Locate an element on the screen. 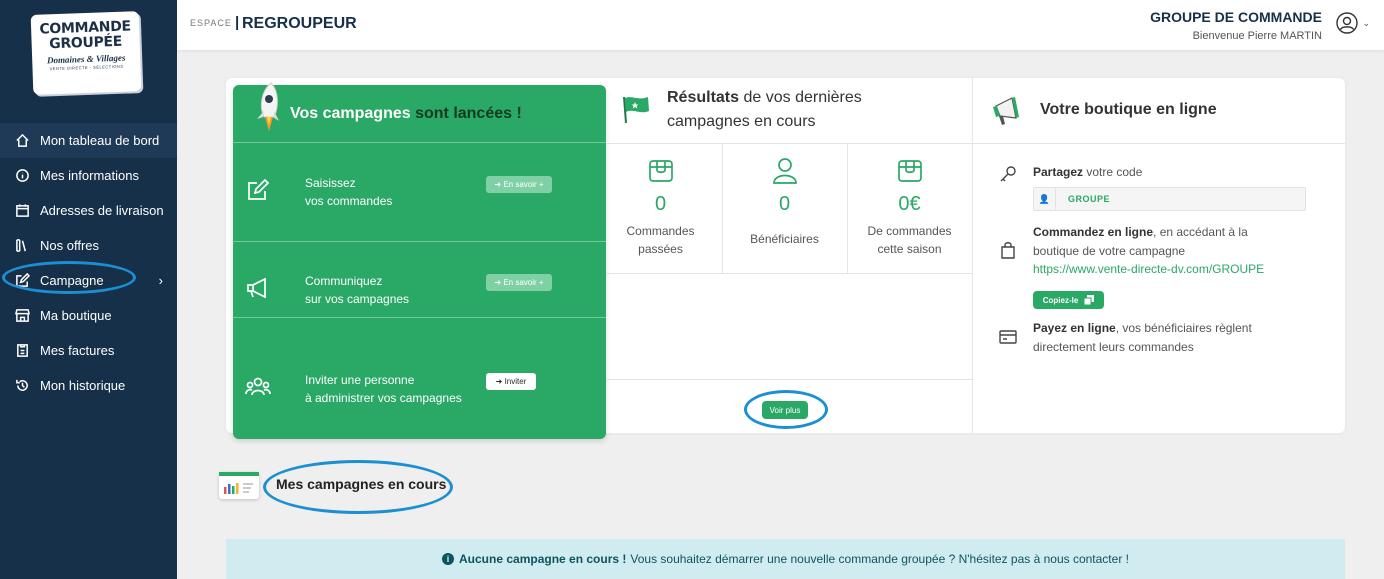 The image size is (1384, 579). panel-title-dark: sont lancées ! is located at coordinates (468, 113).